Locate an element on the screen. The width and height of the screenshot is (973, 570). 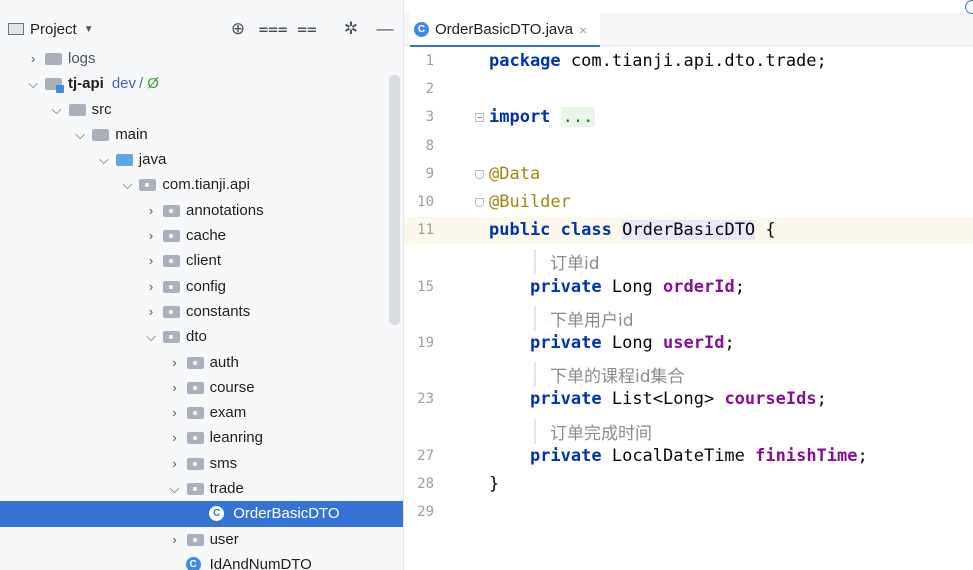
tree-item-sms: › sms is located at coordinates (201, 463).